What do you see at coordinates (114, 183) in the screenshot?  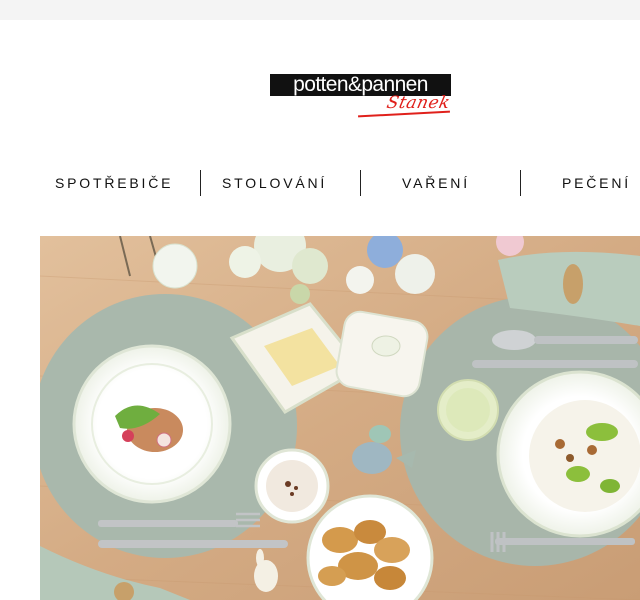 I see `nav-item-spotrebice: SPOTŘEBIČE` at bounding box center [114, 183].